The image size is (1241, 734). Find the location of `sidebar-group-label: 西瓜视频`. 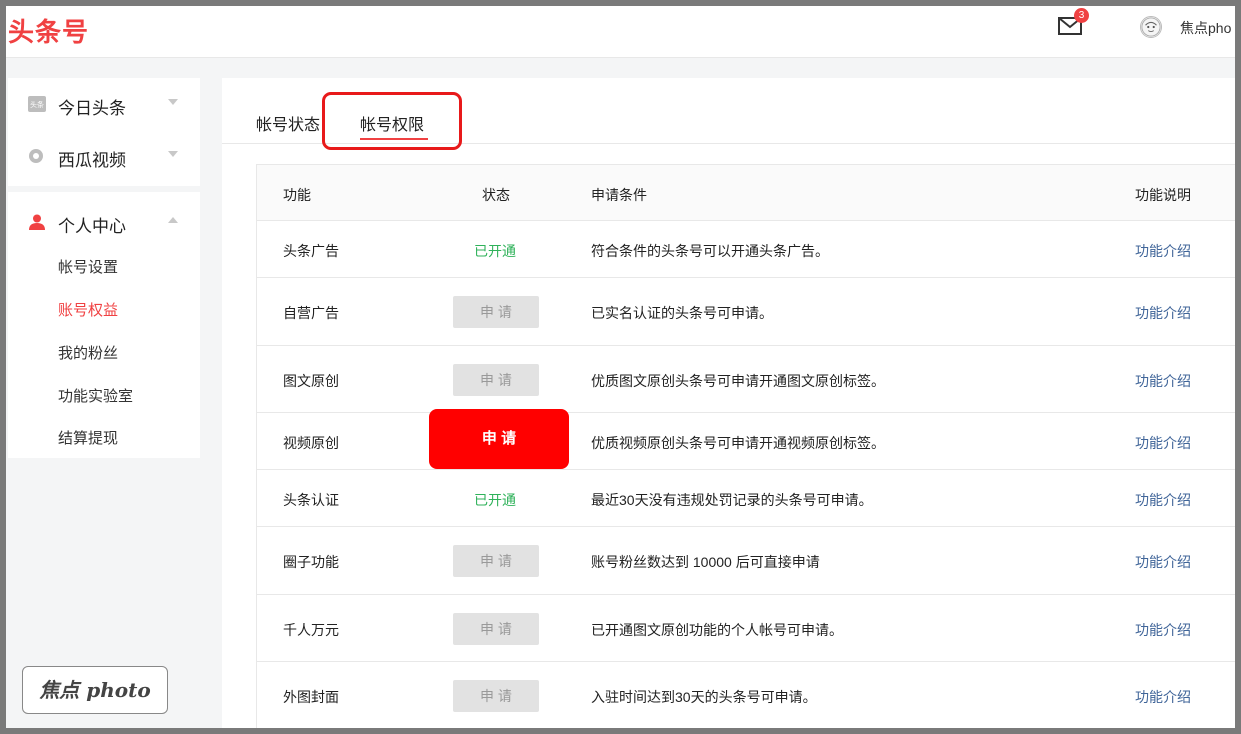

sidebar-group-label: 西瓜视频 is located at coordinates (92, 158).